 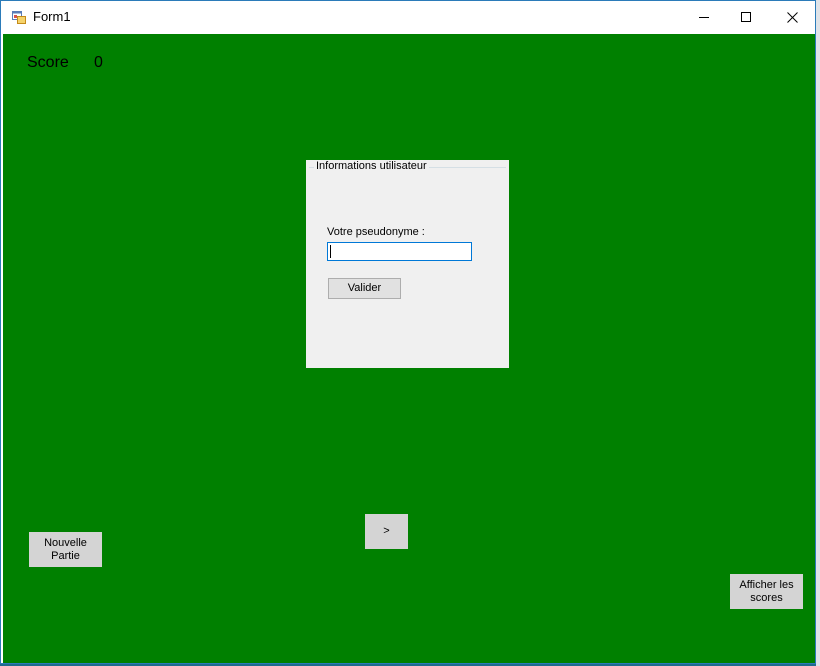 What do you see at coordinates (408, 17) in the screenshot?
I see `title-bar: Form1` at bounding box center [408, 17].